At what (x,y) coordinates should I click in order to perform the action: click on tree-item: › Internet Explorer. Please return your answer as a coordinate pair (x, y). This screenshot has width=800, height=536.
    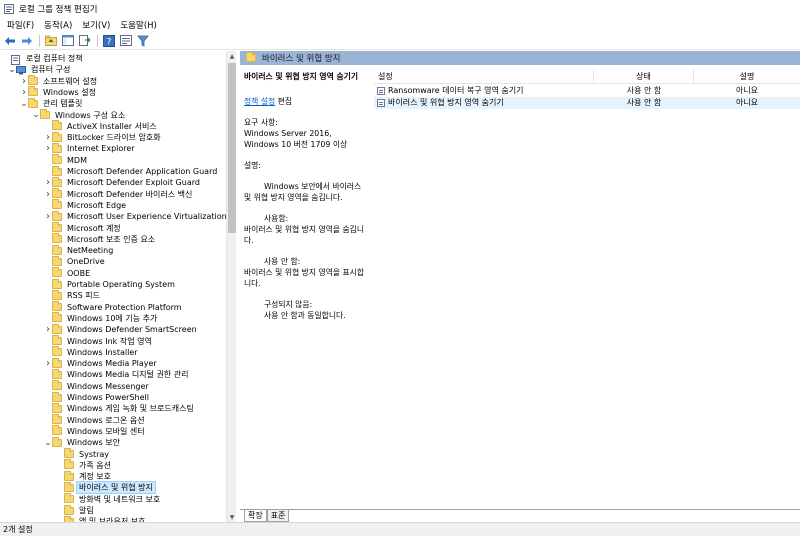
    Looking at the image, I should click on (90, 148).